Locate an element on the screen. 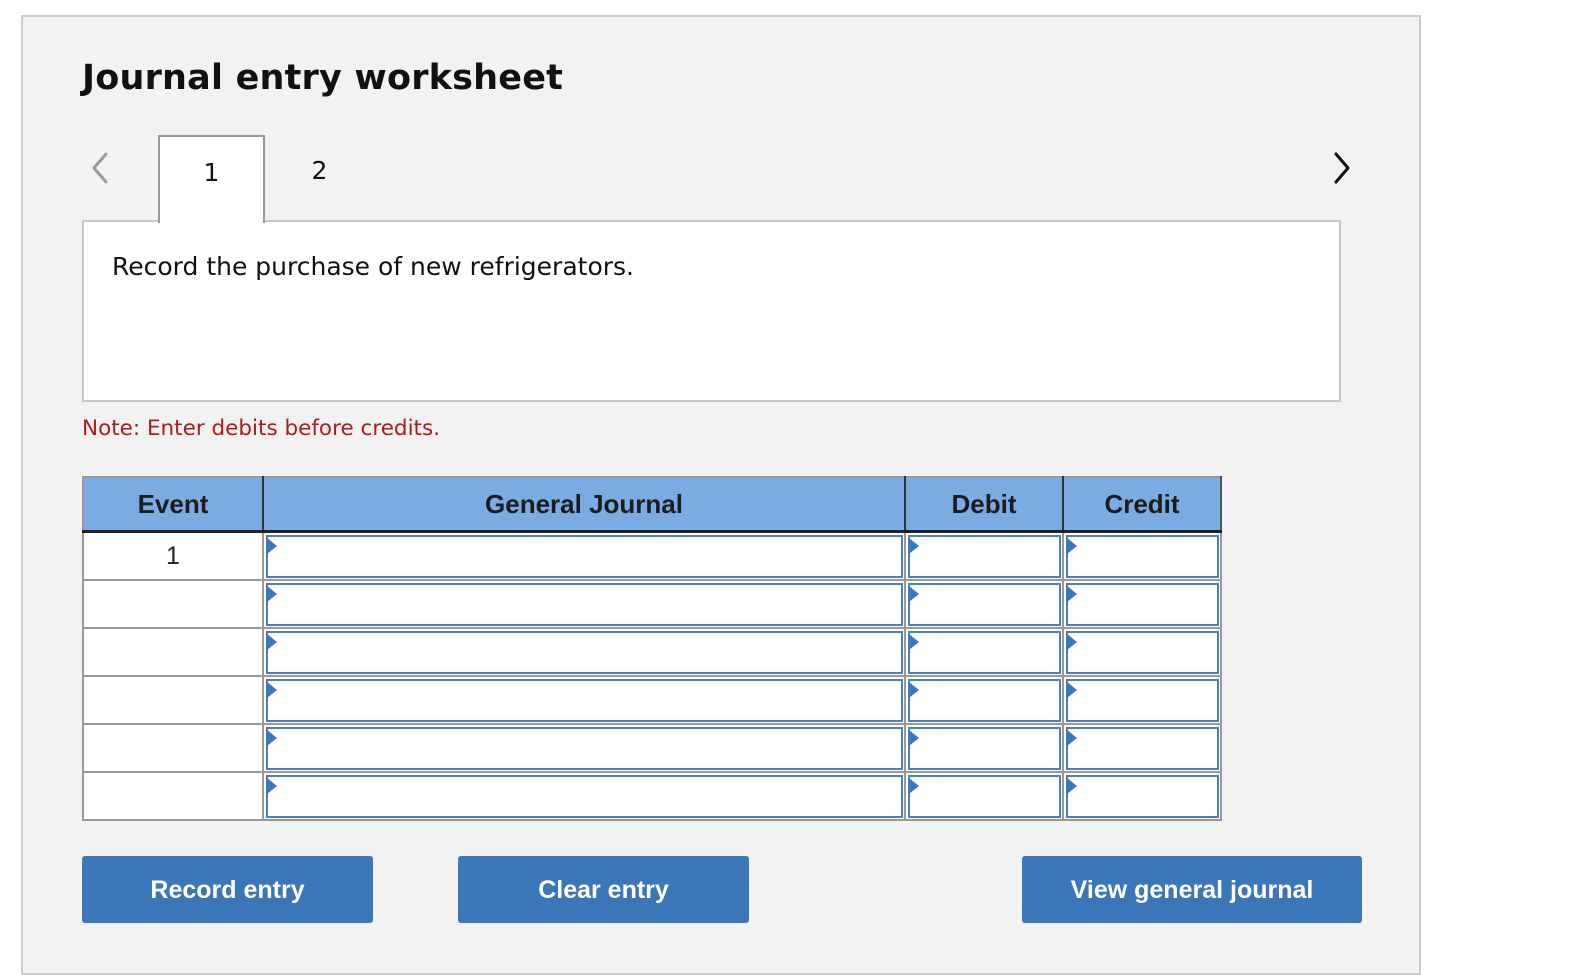 The height and width of the screenshot is (975, 1584). header-event: Event is located at coordinates (173, 505).